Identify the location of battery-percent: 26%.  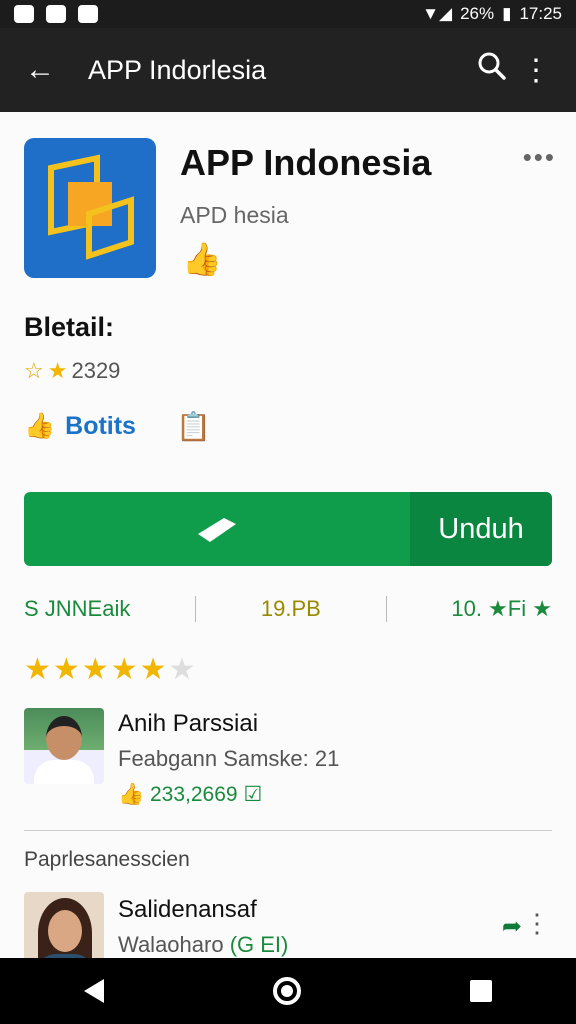
(477, 13).